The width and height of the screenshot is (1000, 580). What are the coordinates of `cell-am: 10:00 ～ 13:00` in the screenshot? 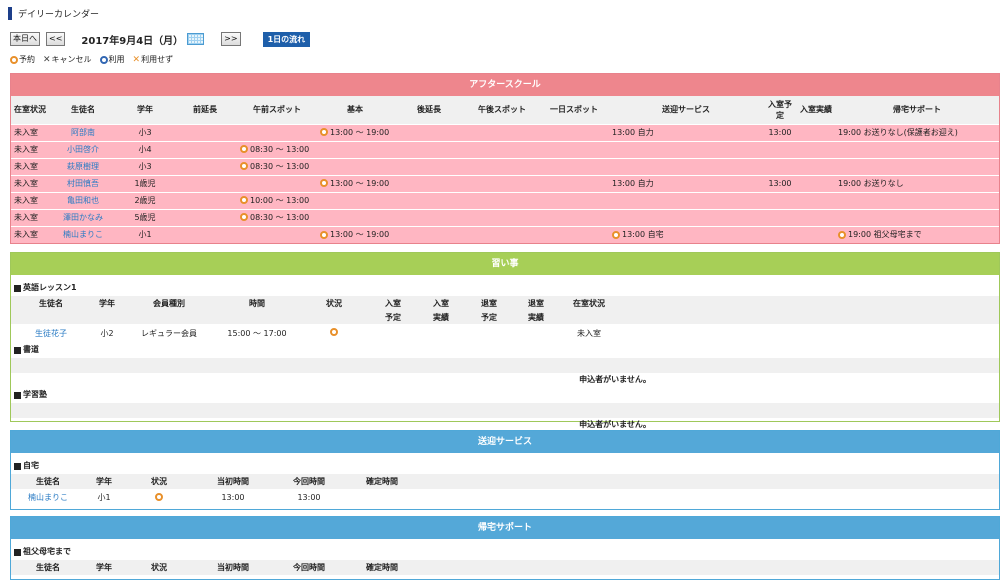 It's located at (277, 200).